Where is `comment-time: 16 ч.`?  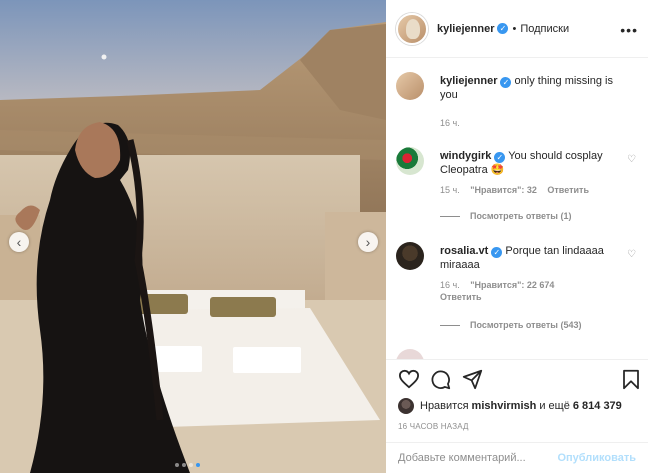 comment-time: 16 ч. is located at coordinates (450, 285).